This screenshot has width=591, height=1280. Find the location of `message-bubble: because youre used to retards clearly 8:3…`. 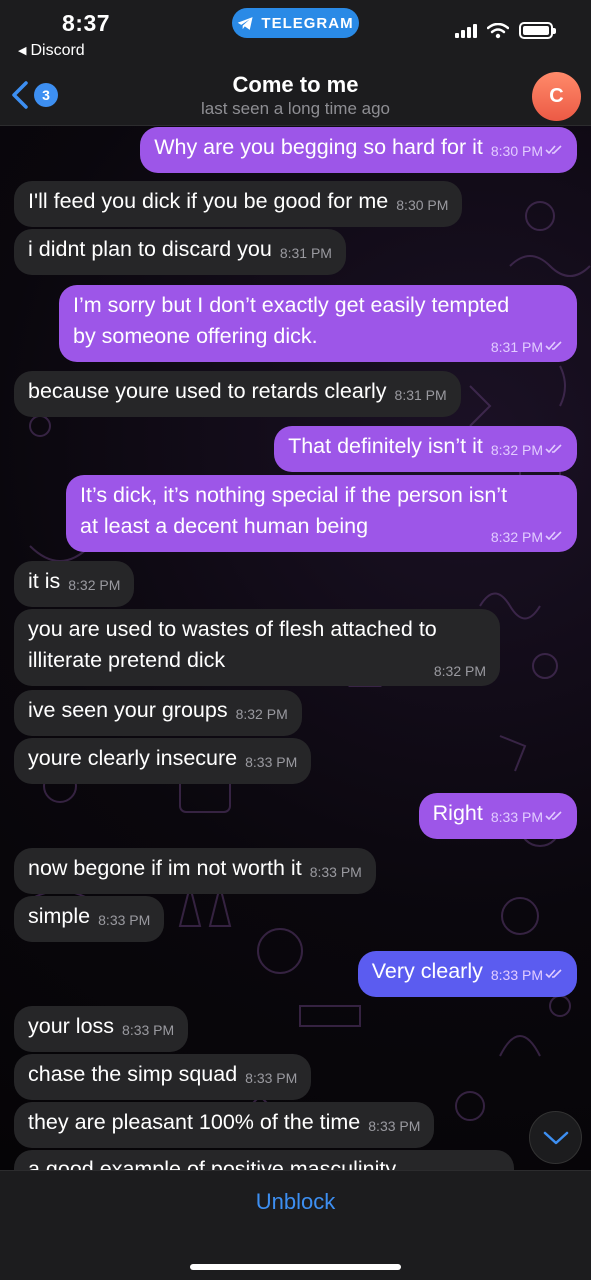

message-bubble: because youre used to retards clearly 8:3… is located at coordinates (237, 394).